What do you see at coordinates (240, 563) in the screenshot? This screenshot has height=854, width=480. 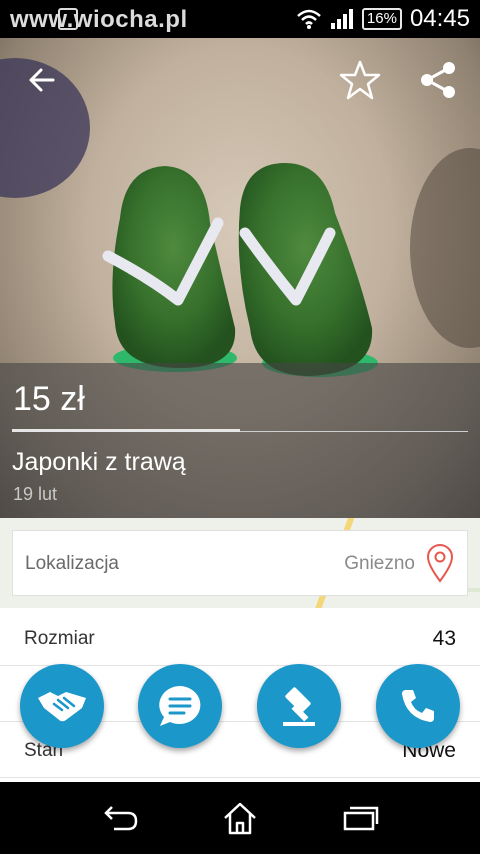 I see `location-card: Lokalizacja Gniezno` at bounding box center [240, 563].